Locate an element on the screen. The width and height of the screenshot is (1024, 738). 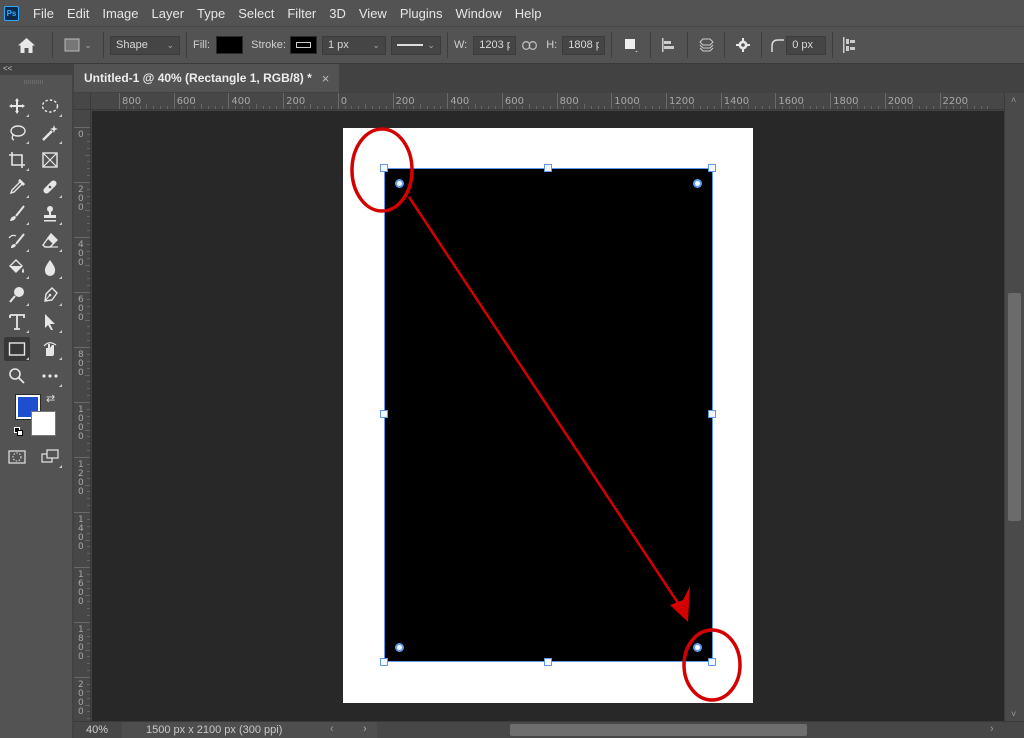
transform-handle-bottom-left is located at coordinates (384, 662).